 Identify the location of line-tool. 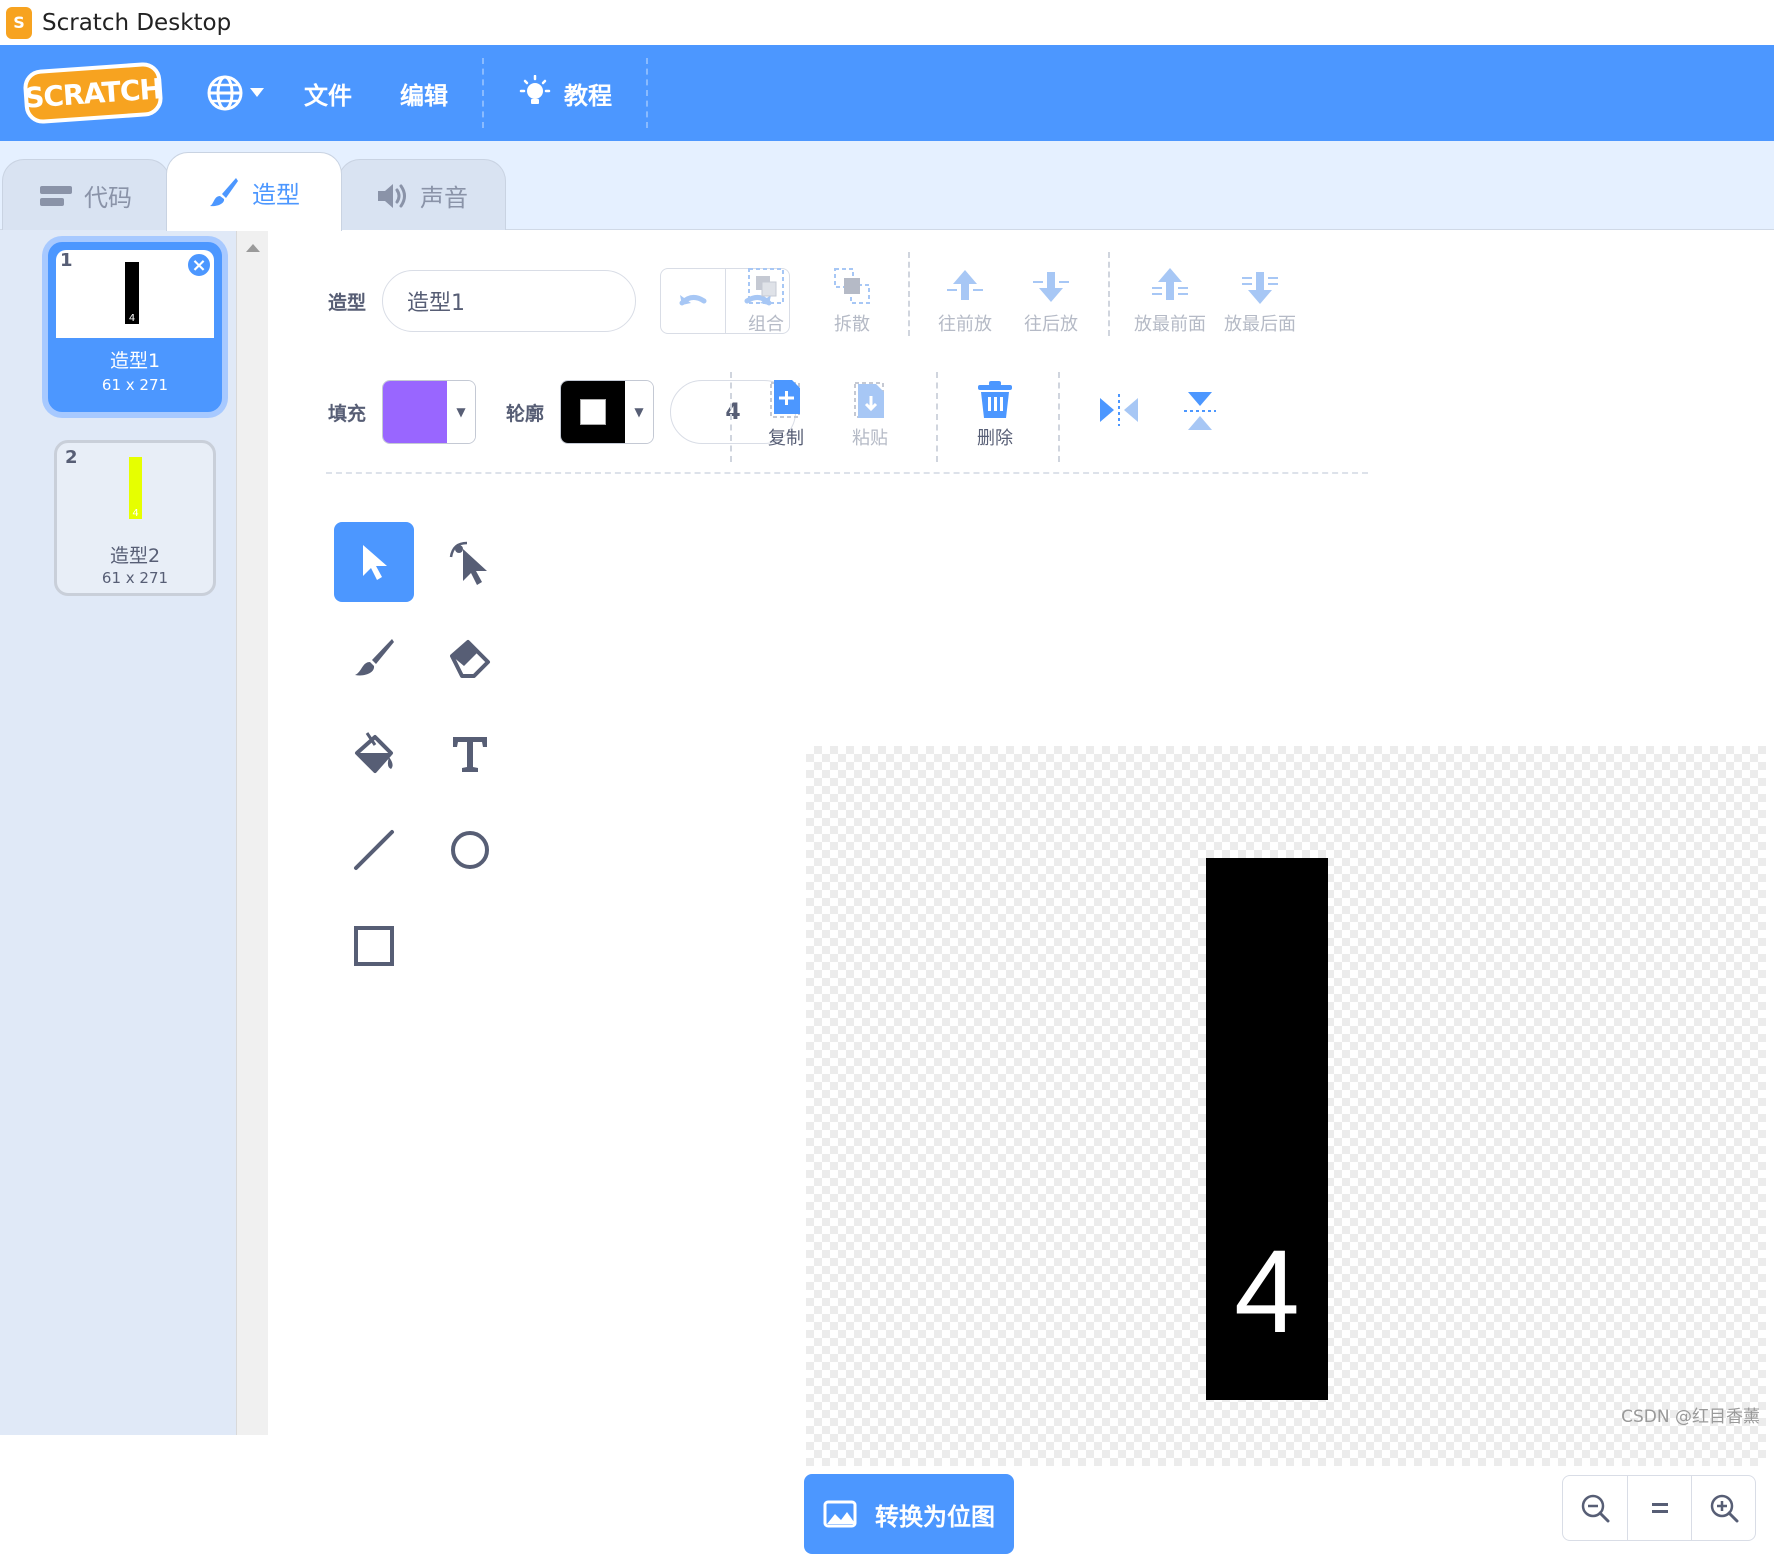
(374, 850).